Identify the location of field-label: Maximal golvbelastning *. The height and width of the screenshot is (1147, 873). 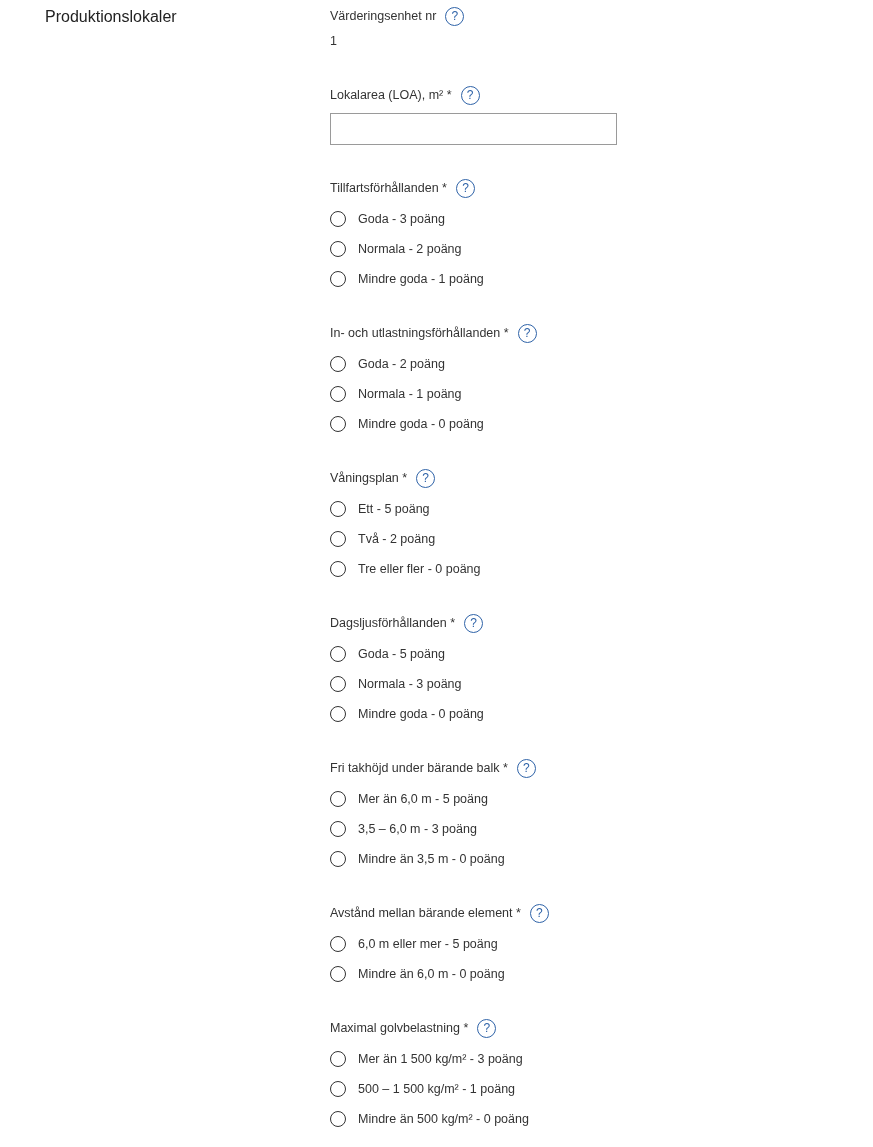
(399, 1028).